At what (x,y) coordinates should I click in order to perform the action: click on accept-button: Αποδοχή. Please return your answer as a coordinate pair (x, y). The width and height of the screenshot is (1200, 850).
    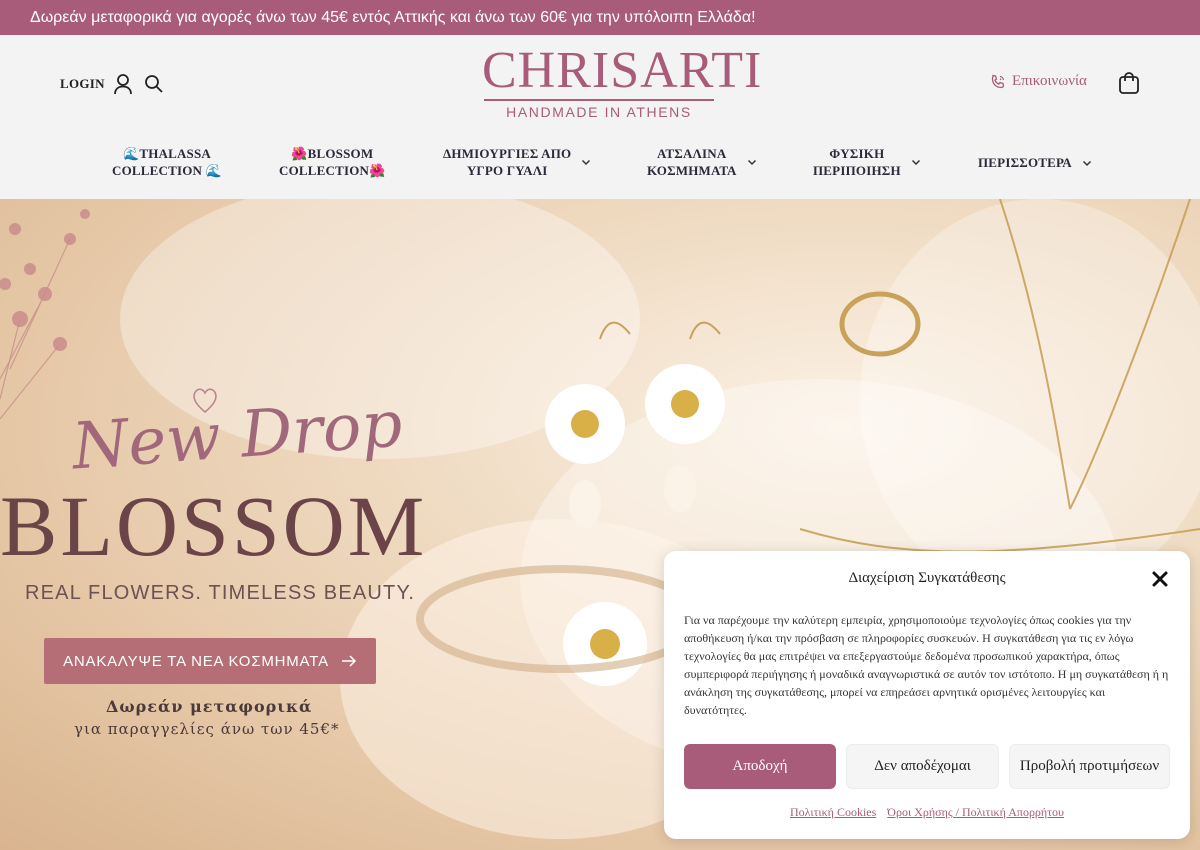
    Looking at the image, I should click on (760, 766).